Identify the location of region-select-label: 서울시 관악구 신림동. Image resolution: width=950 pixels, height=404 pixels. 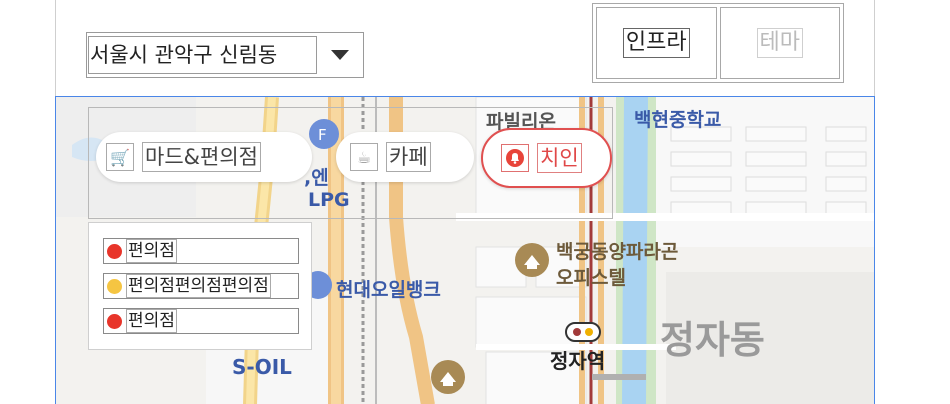
(202, 55).